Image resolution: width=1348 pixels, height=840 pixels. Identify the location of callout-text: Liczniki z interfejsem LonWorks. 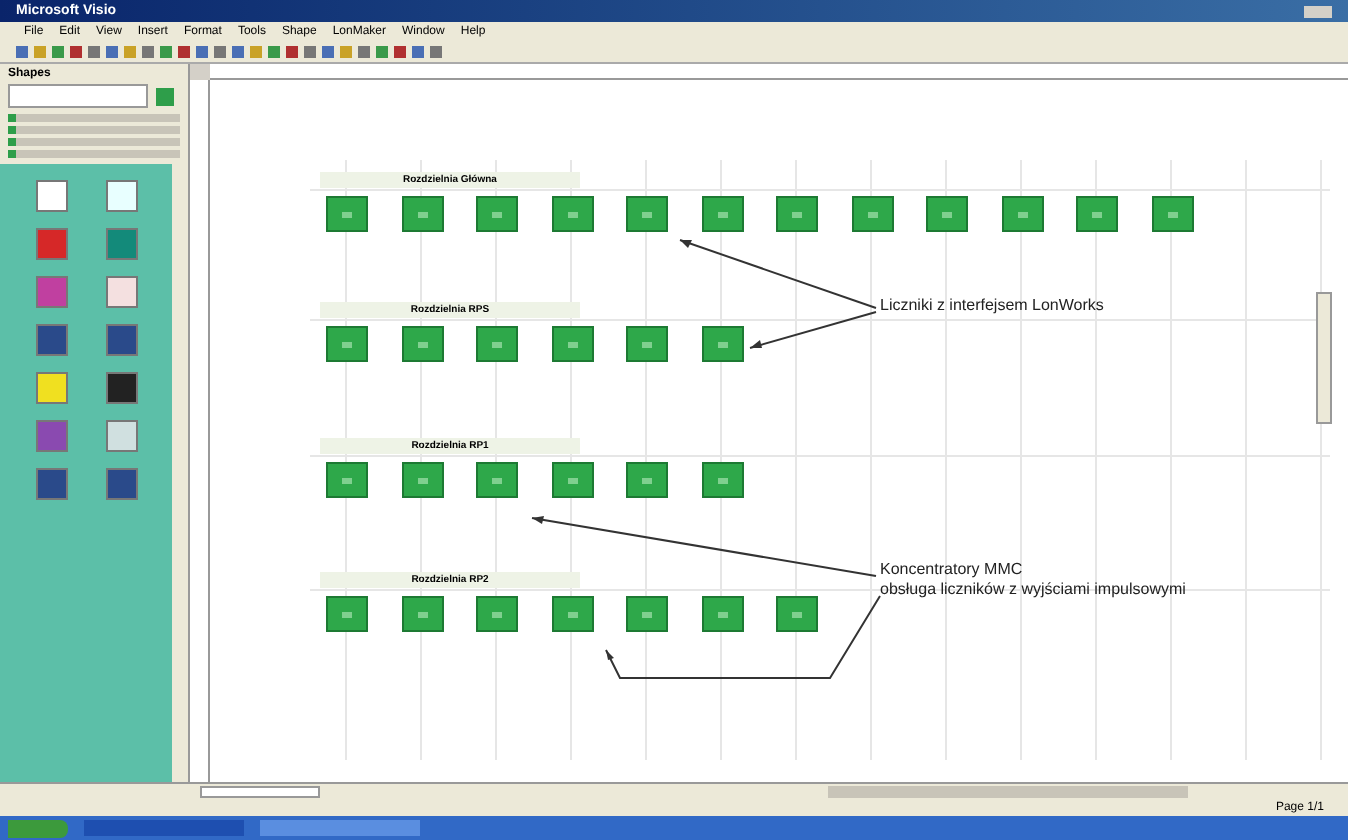
(992, 306).